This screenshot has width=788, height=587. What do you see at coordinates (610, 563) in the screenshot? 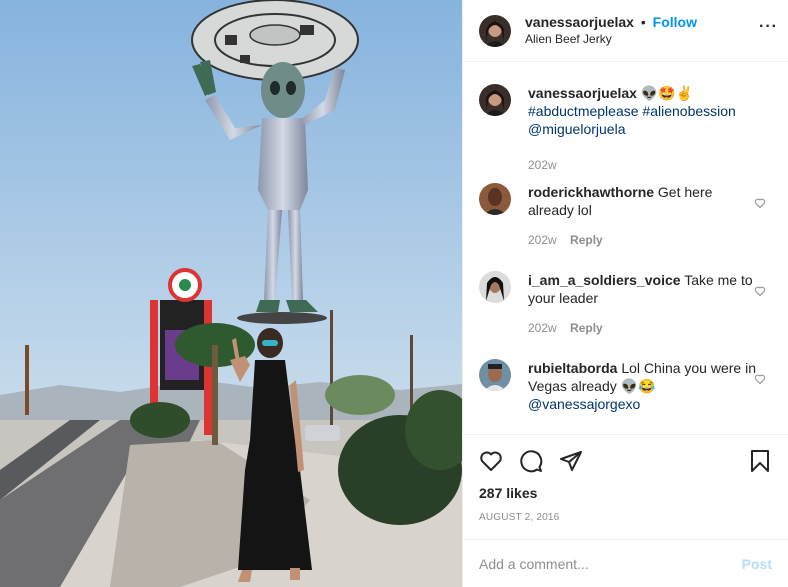
I see `comment-input` at bounding box center [610, 563].